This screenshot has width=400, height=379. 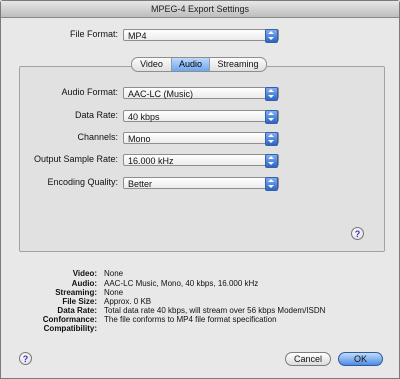 What do you see at coordinates (201, 36) in the screenshot?
I see `file-format-popup: MP4` at bounding box center [201, 36].